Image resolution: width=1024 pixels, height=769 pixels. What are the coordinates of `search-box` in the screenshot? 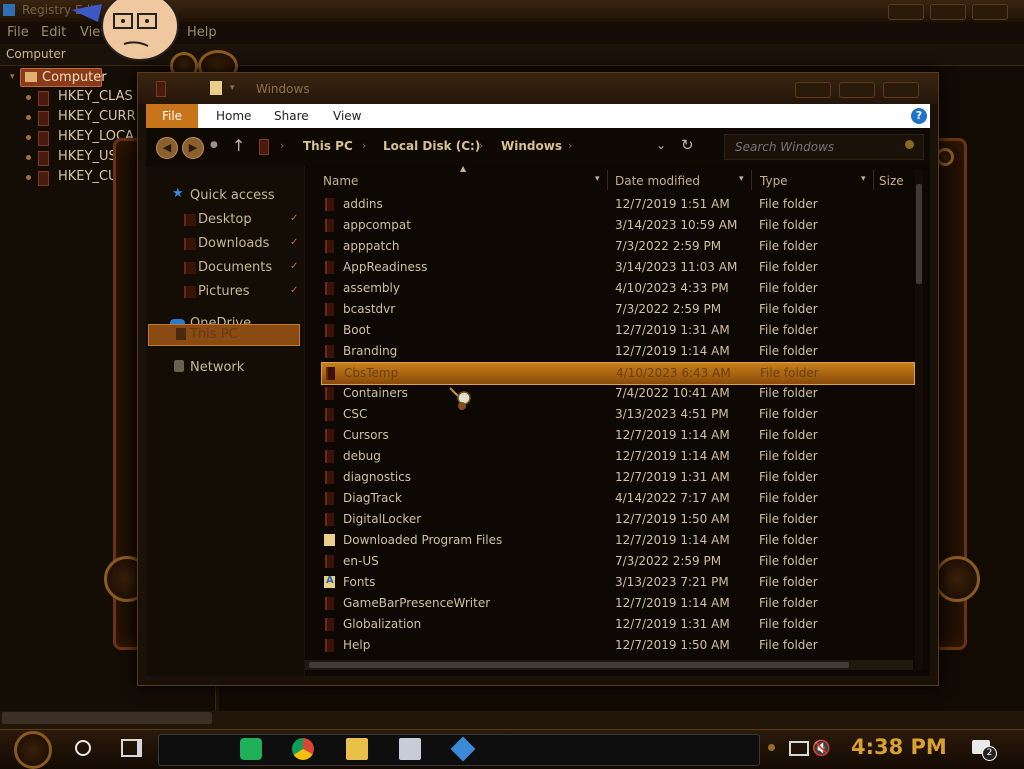 It's located at (824, 147).